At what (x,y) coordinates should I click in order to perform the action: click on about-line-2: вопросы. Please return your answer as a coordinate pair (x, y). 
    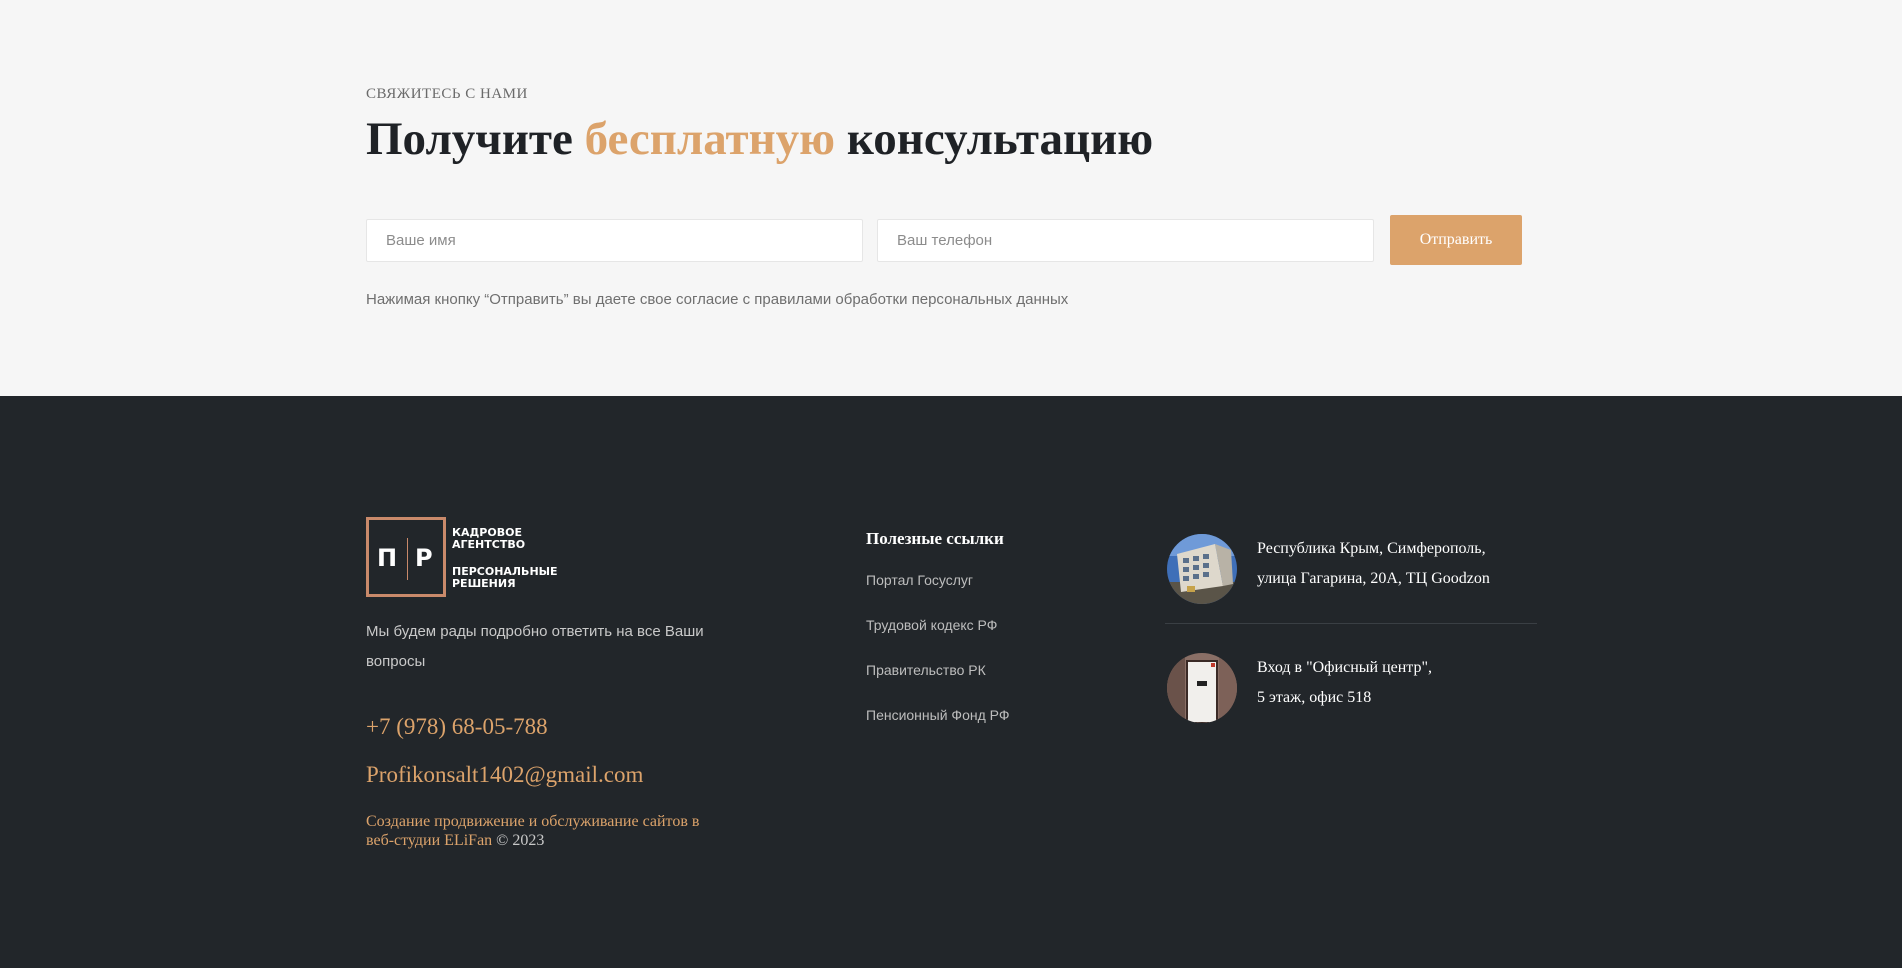
    Looking at the image, I should click on (396, 661).